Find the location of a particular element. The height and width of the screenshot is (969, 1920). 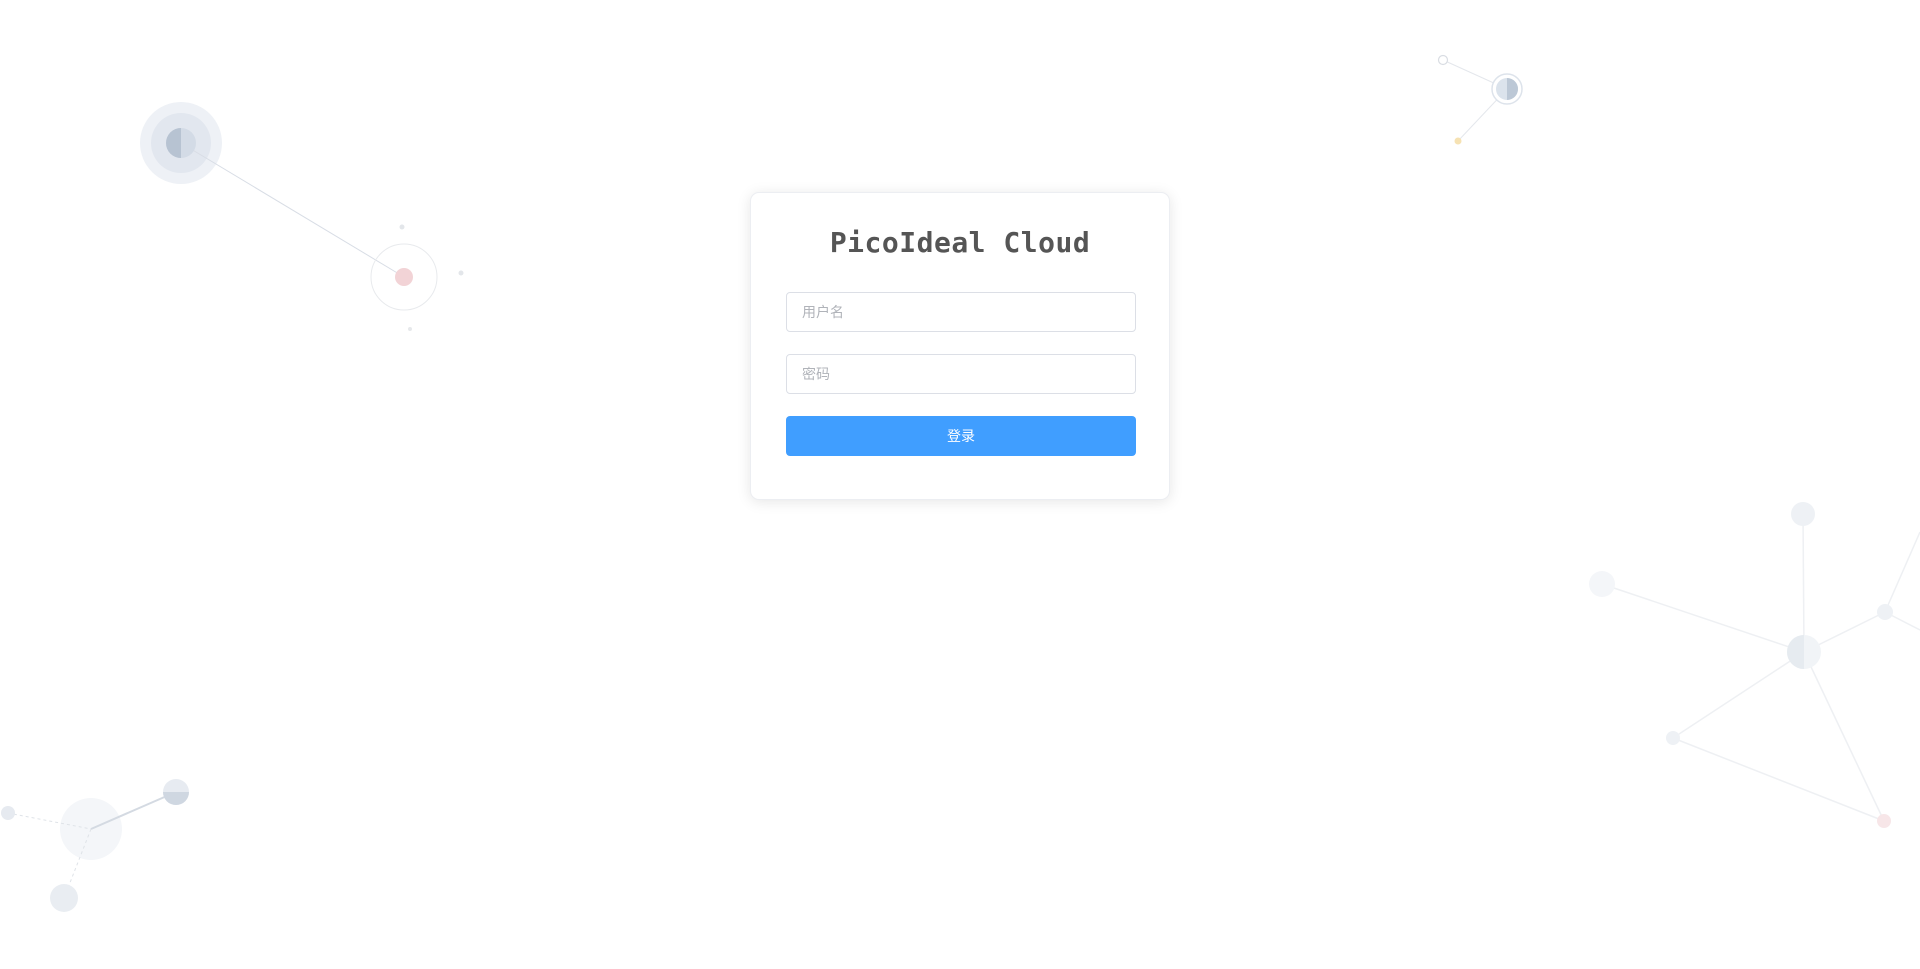

molecule-bottom-left is located at coordinates (95, 845).